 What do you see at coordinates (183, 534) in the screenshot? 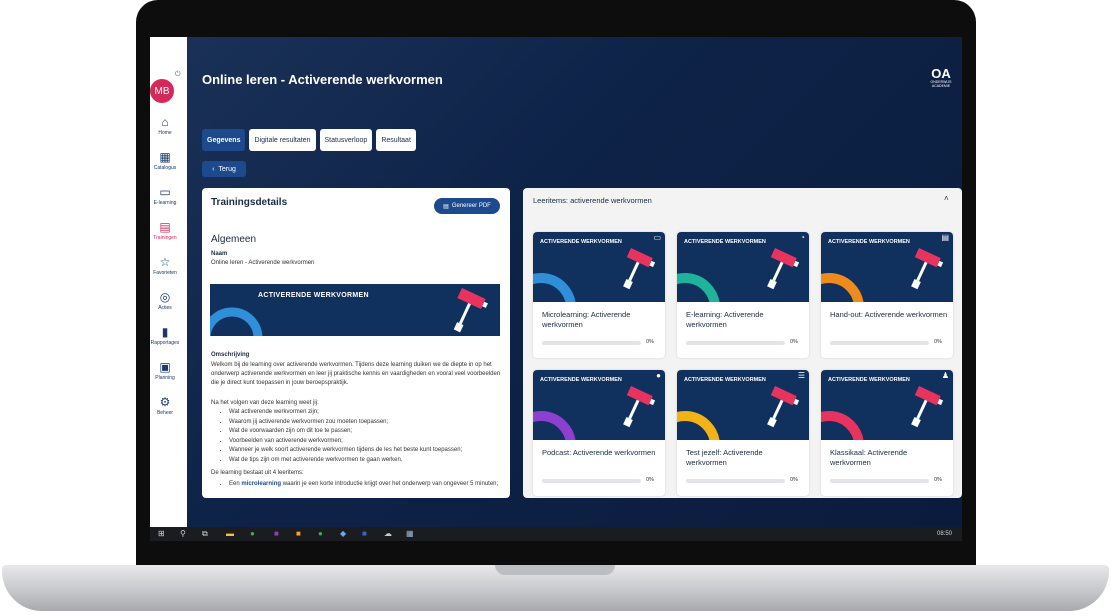
I see `search-icon: ⚲` at bounding box center [183, 534].